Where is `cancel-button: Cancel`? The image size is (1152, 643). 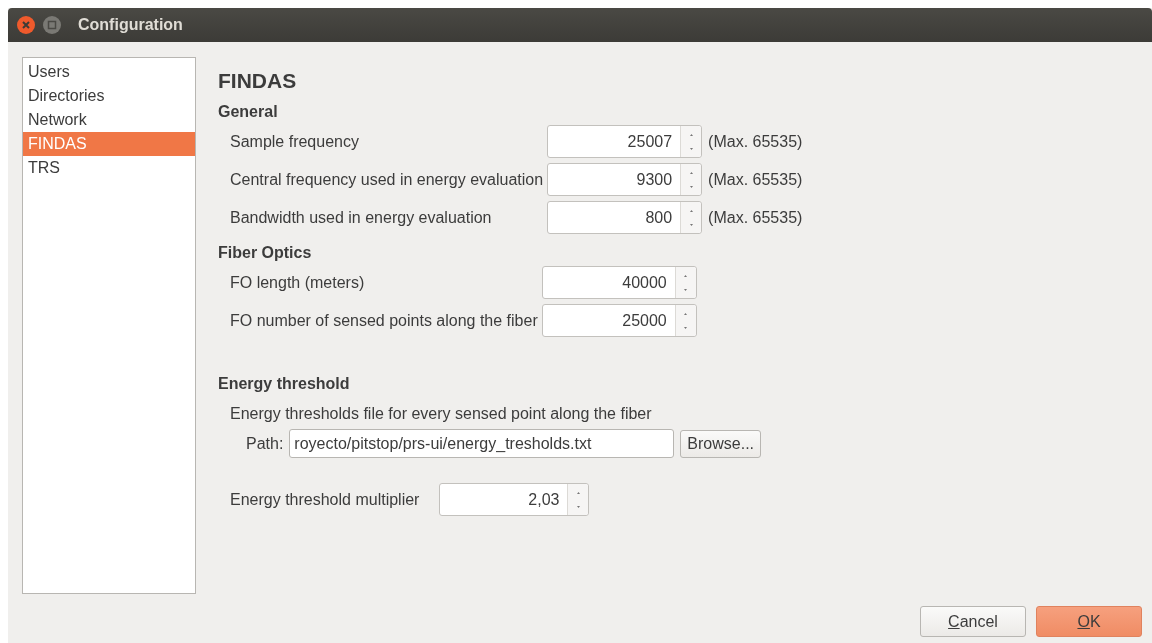
cancel-button: Cancel is located at coordinates (973, 621).